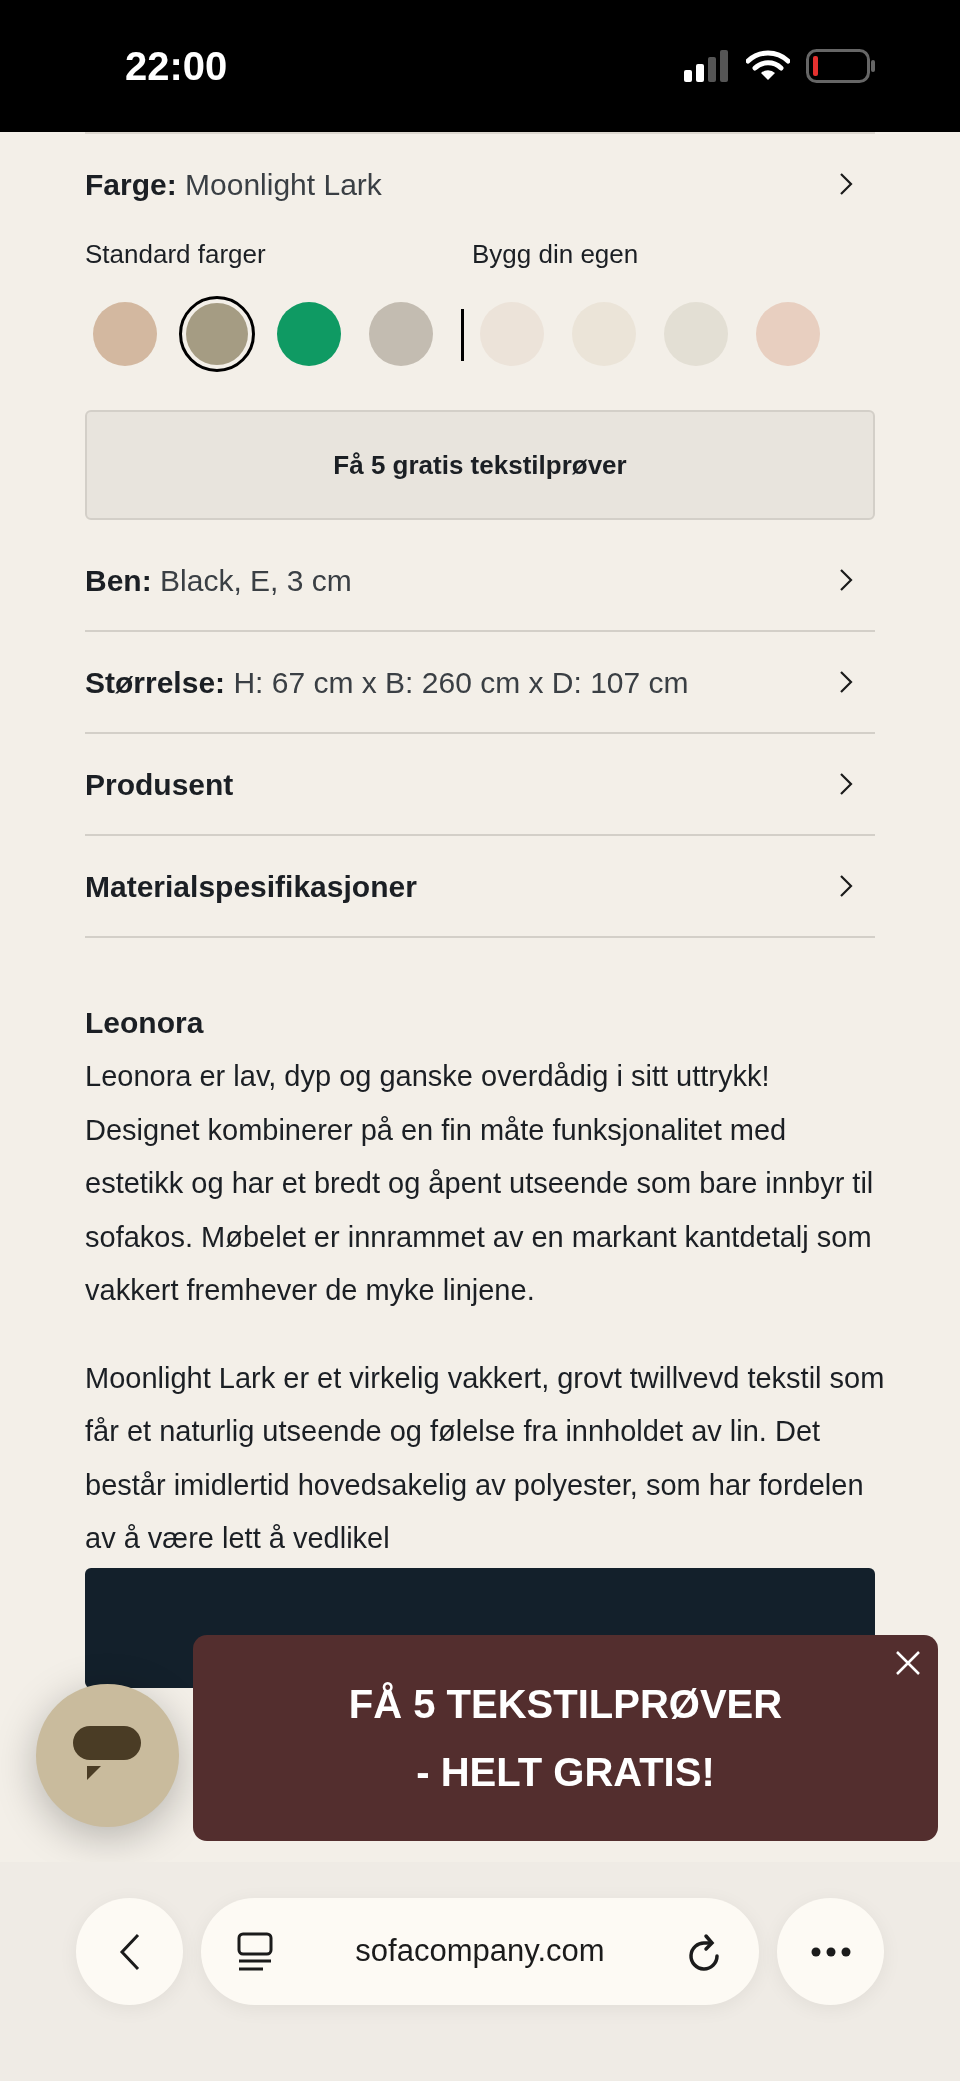  What do you see at coordinates (251, 886) in the screenshot?
I see `option-text: Materialspesifikasjoner` at bounding box center [251, 886].